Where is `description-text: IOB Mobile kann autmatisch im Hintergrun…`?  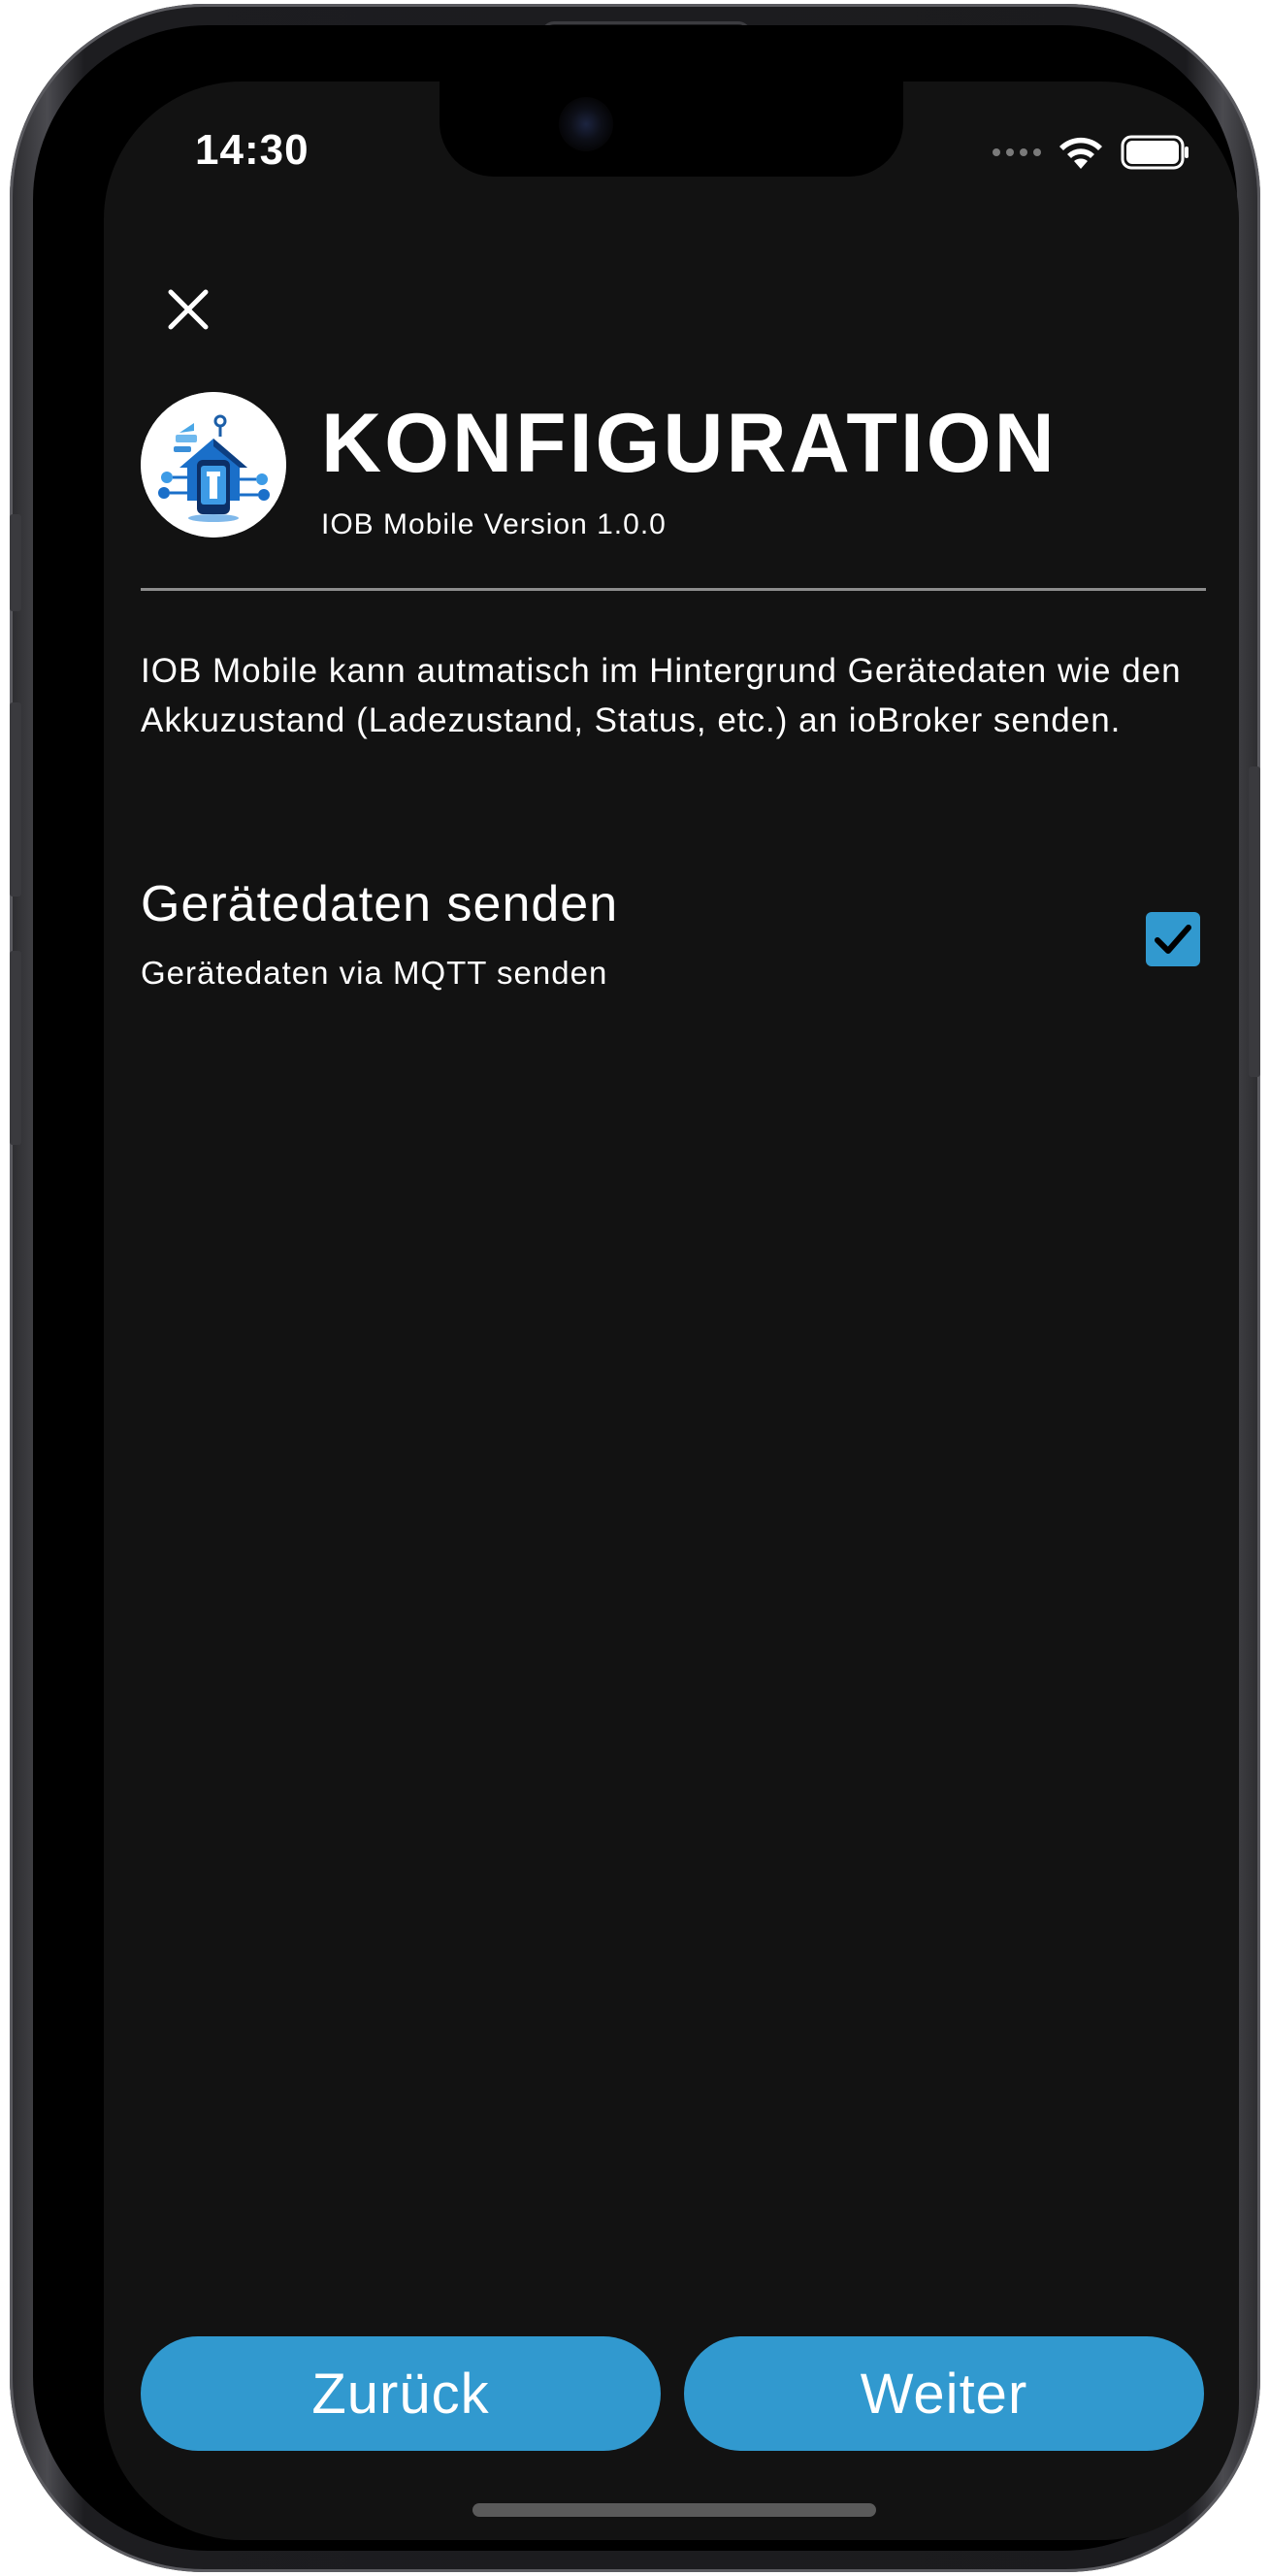 description-text: IOB Mobile kann autmatisch im Hintergrun… is located at coordinates (661, 696).